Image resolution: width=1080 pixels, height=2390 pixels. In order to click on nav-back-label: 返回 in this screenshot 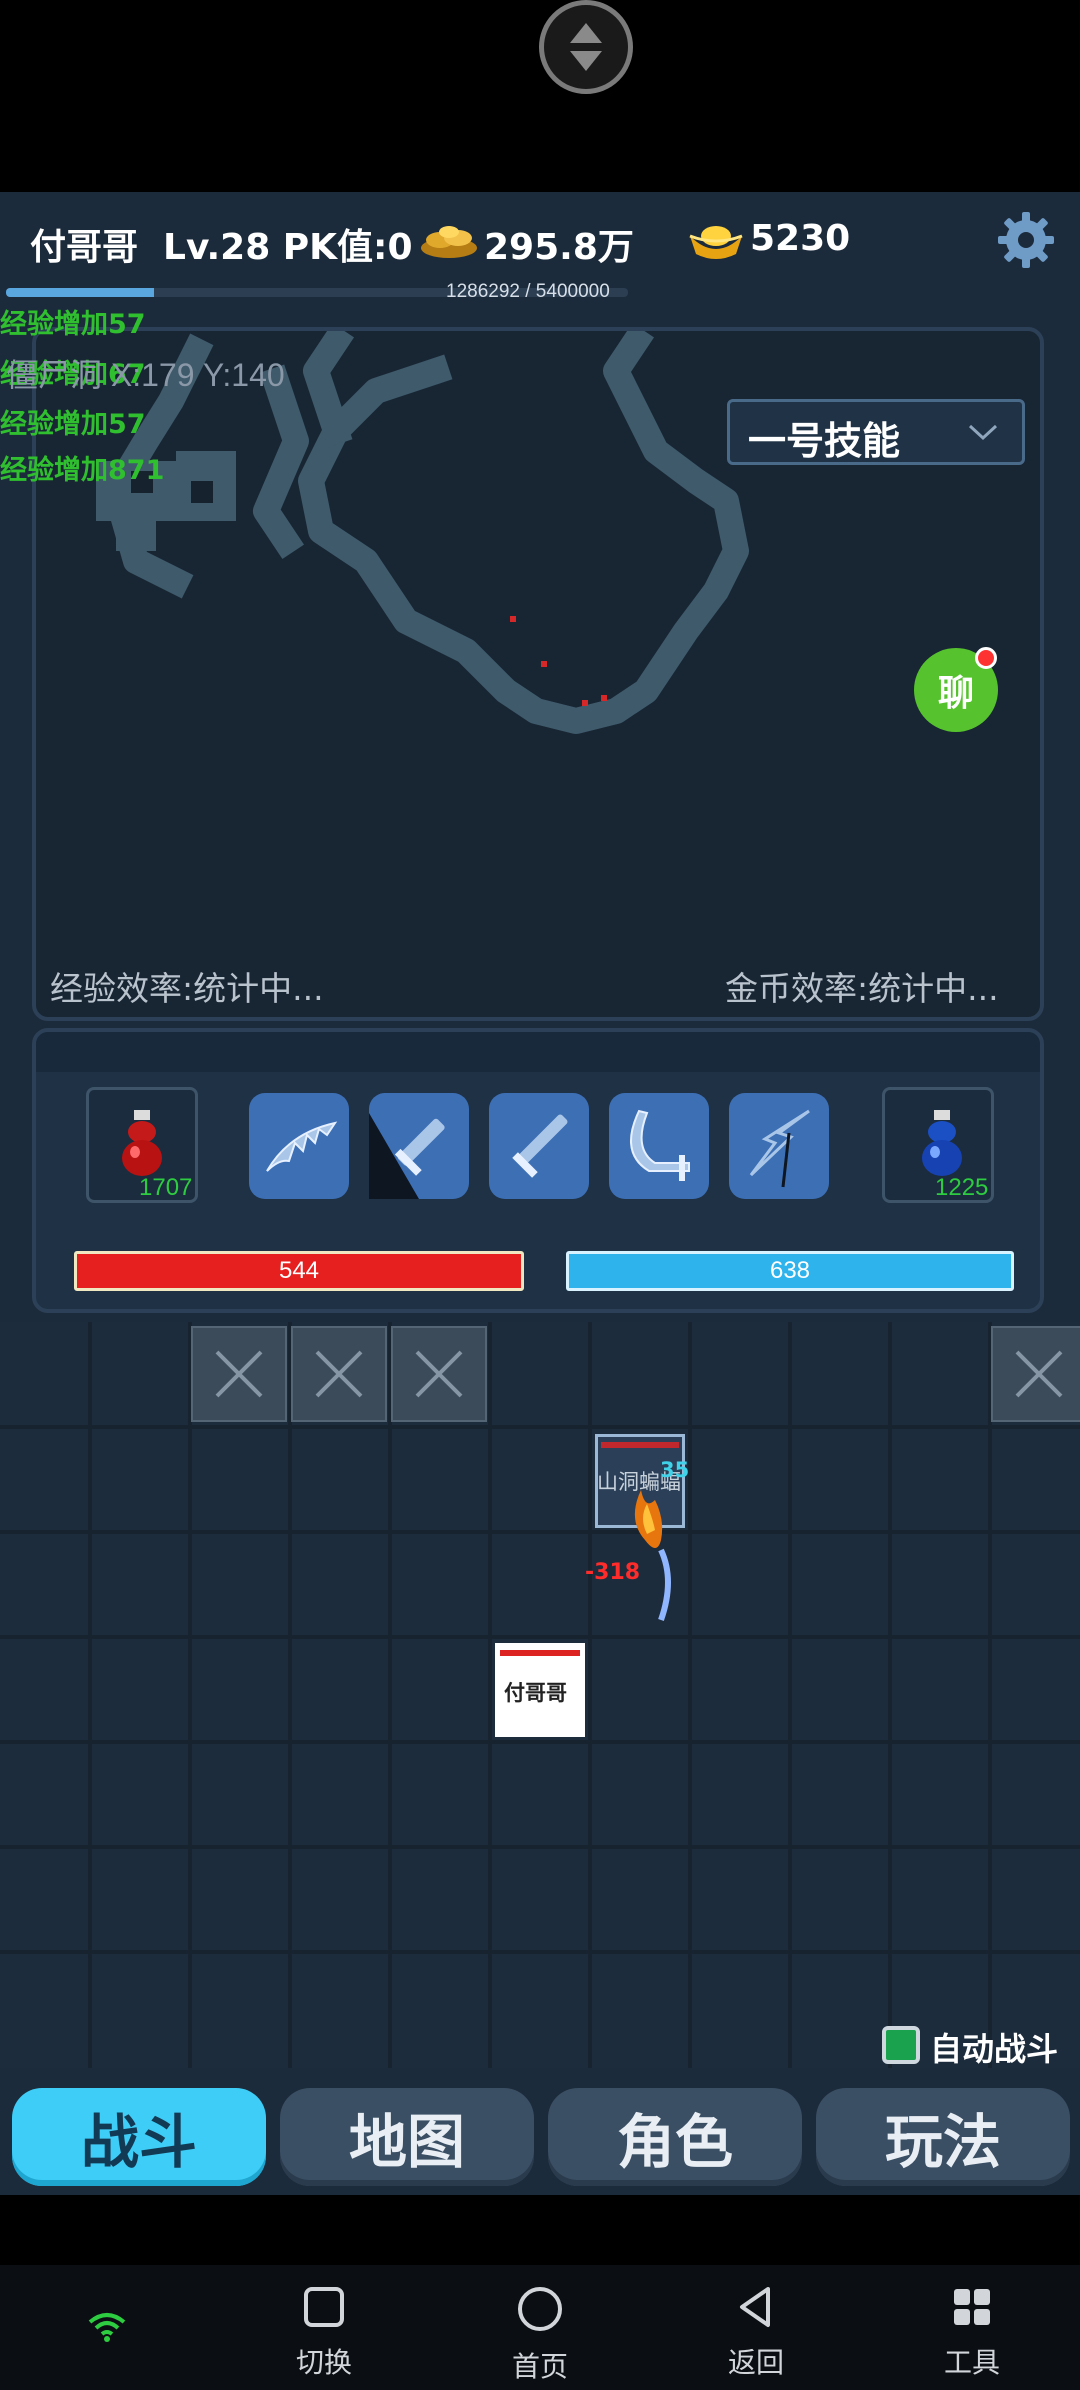, I will do `click(755, 2362)`.